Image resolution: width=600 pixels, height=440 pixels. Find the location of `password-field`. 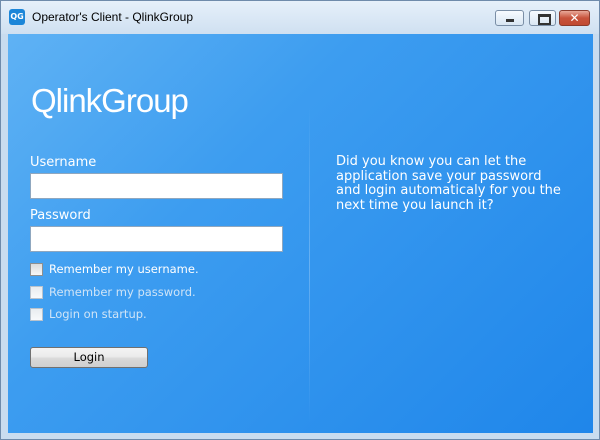

password-field is located at coordinates (156, 239).